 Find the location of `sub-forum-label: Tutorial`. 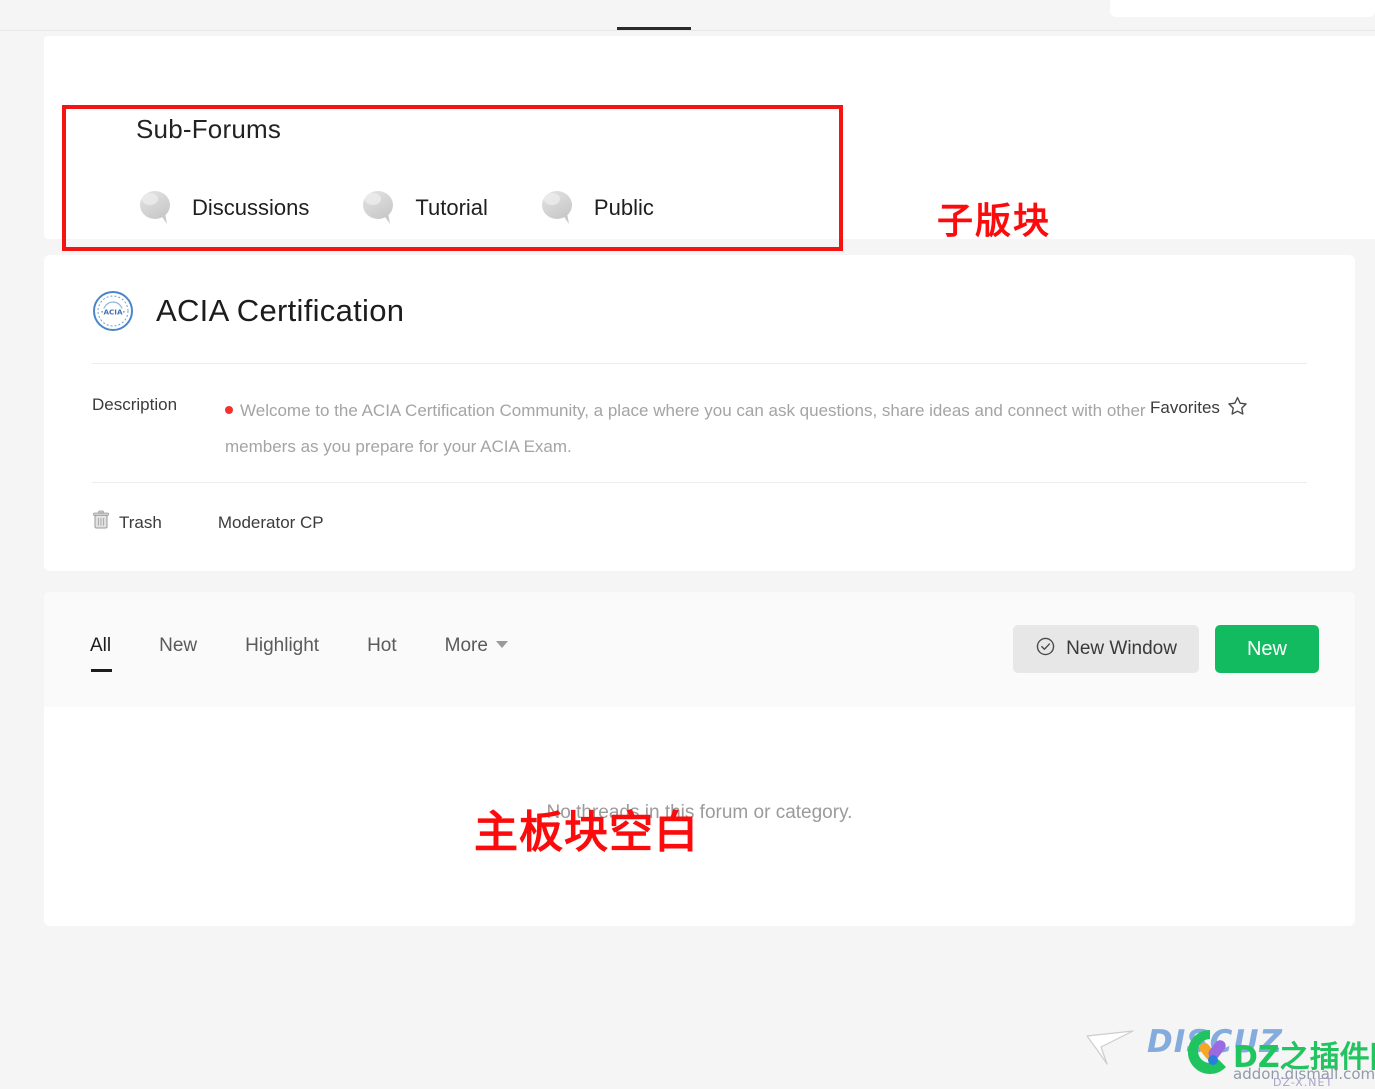

sub-forum-label: Tutorial is located at coordinates (451, 207).